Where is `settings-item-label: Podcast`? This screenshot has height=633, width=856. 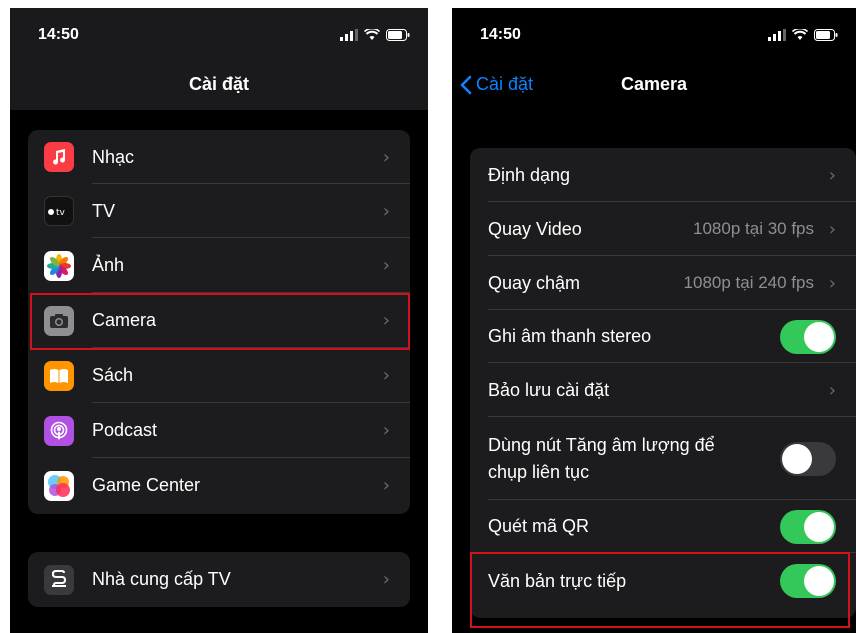
settings-item-label: Podcast is located at coordinates (125, 430).